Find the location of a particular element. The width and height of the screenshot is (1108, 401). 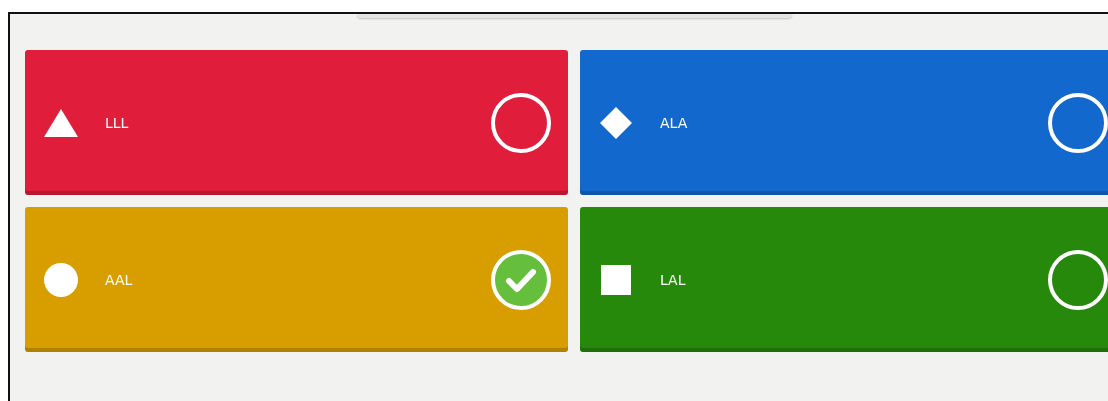

check-icon is located at coordinates (521, 279).